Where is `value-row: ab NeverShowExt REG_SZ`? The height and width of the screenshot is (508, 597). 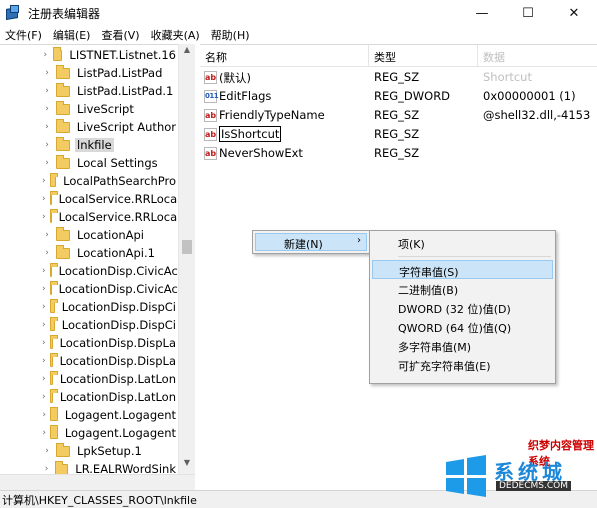 value-row: ab NeverShowExt REG_SZ is located at coordinates (398, 153).